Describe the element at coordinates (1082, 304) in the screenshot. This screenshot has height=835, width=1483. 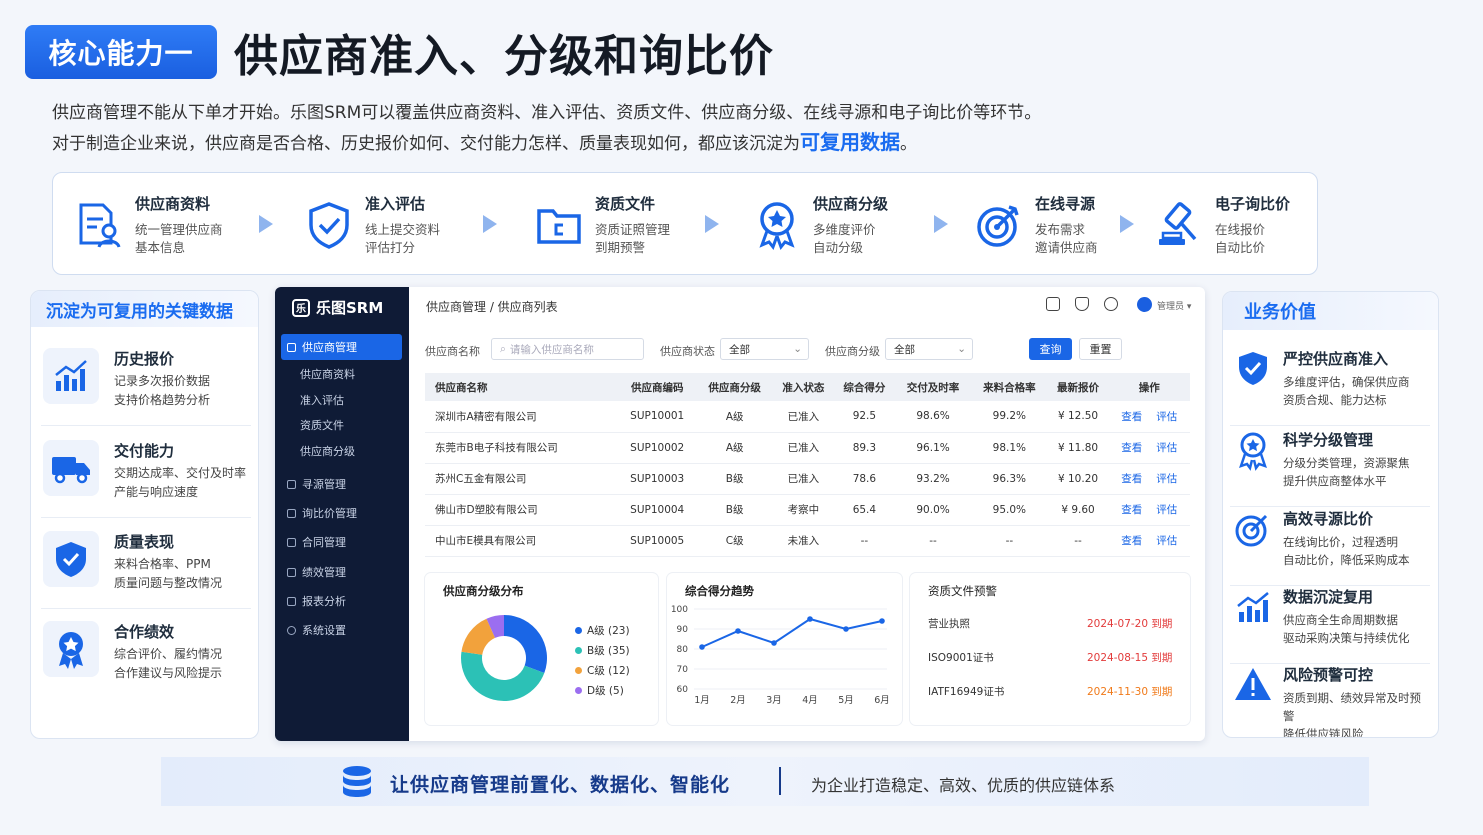
I see `bell-icon` at that location.